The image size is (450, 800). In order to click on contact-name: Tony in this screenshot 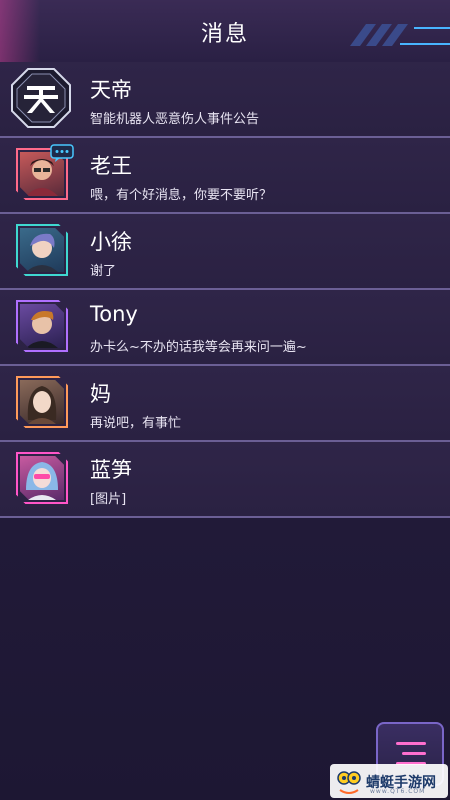, I will do `click(114, 314)`.